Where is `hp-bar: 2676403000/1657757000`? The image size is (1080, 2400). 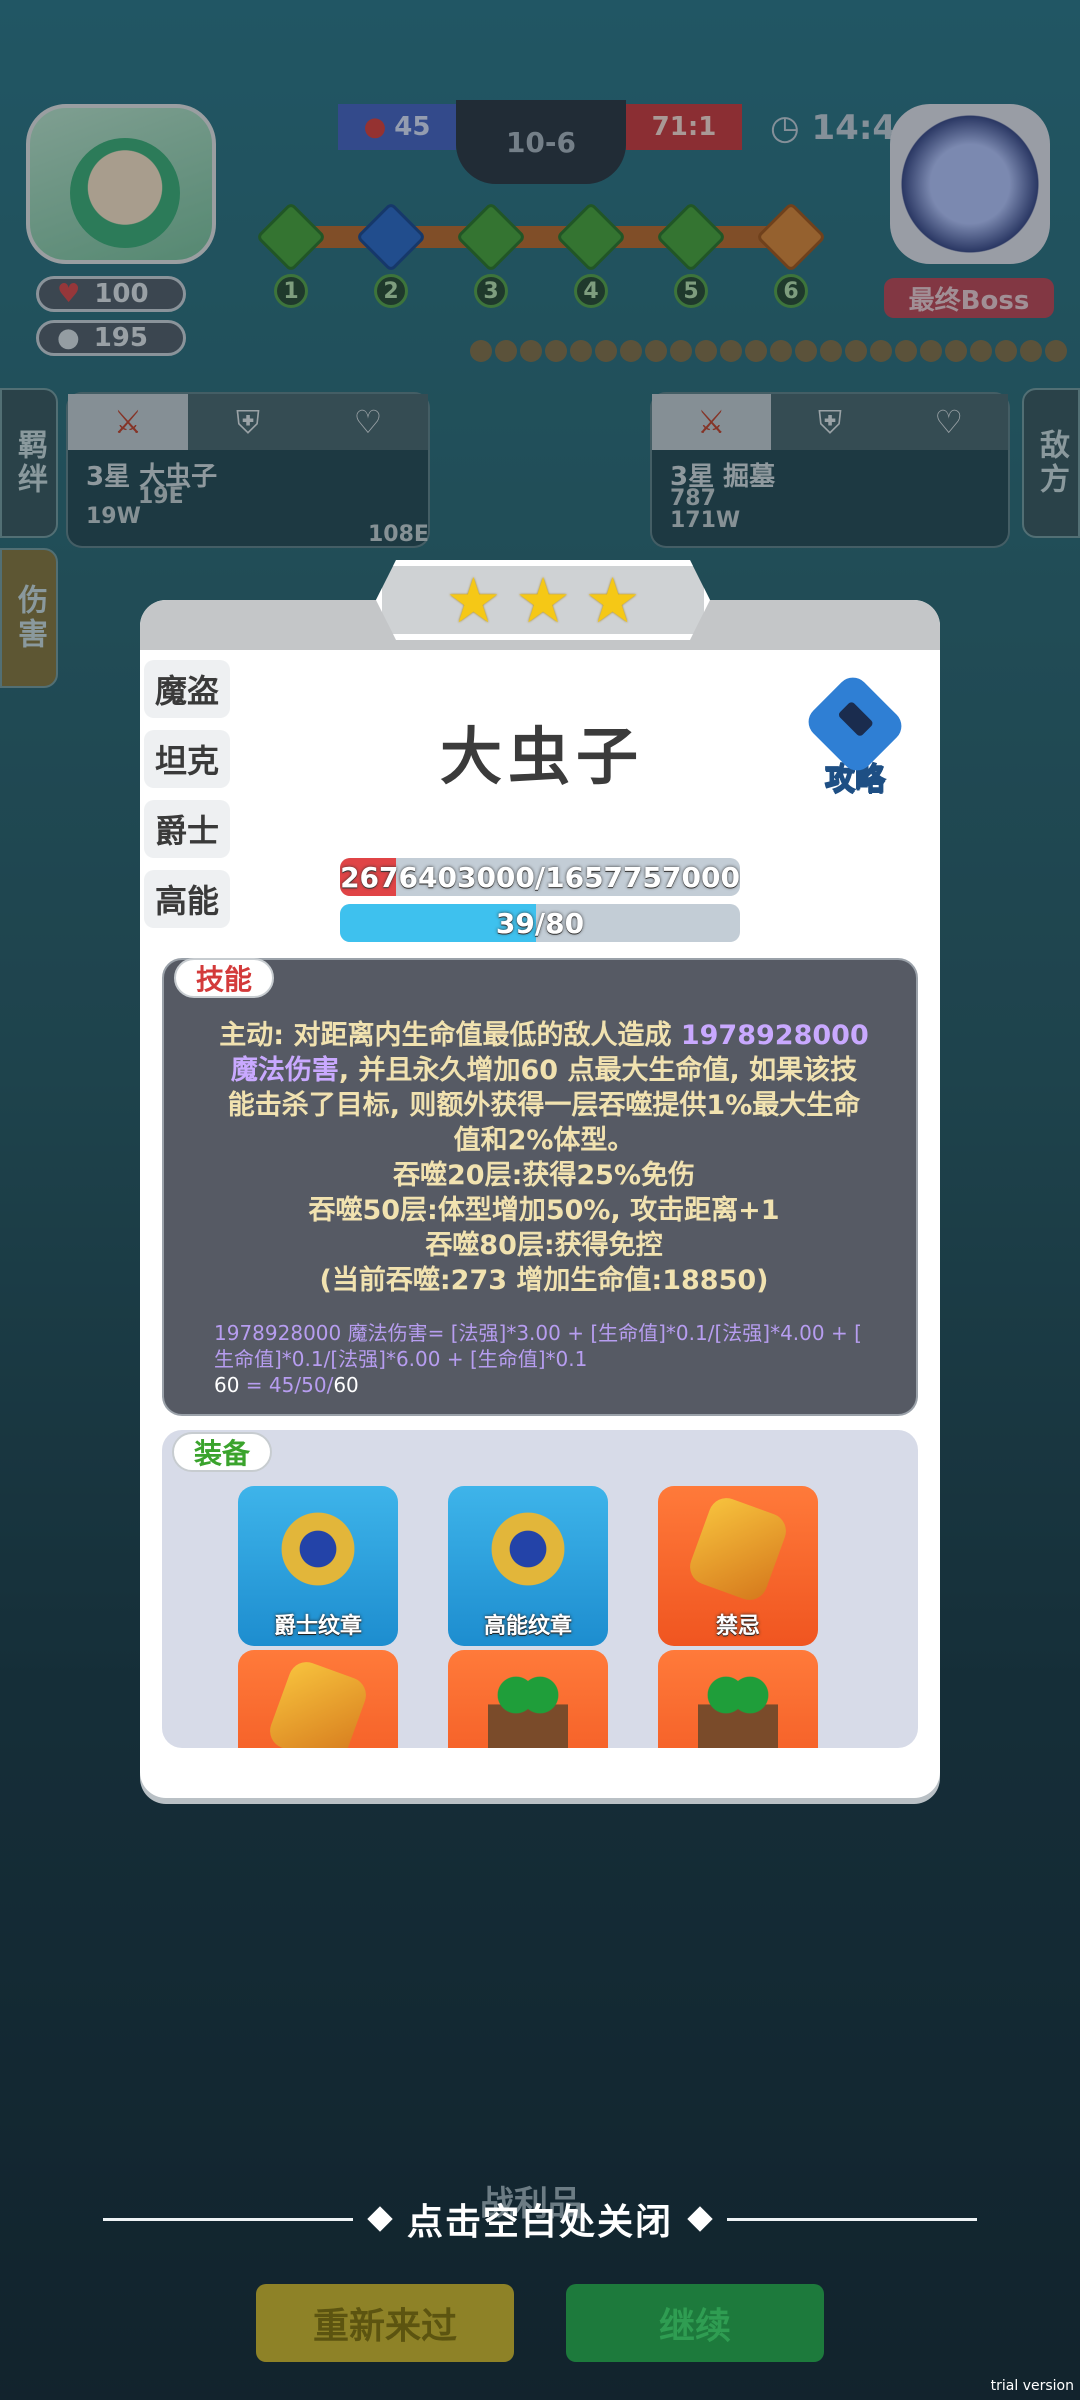 hp-bar: 2676403000/1657757000 is located at coordinates (540, 877).